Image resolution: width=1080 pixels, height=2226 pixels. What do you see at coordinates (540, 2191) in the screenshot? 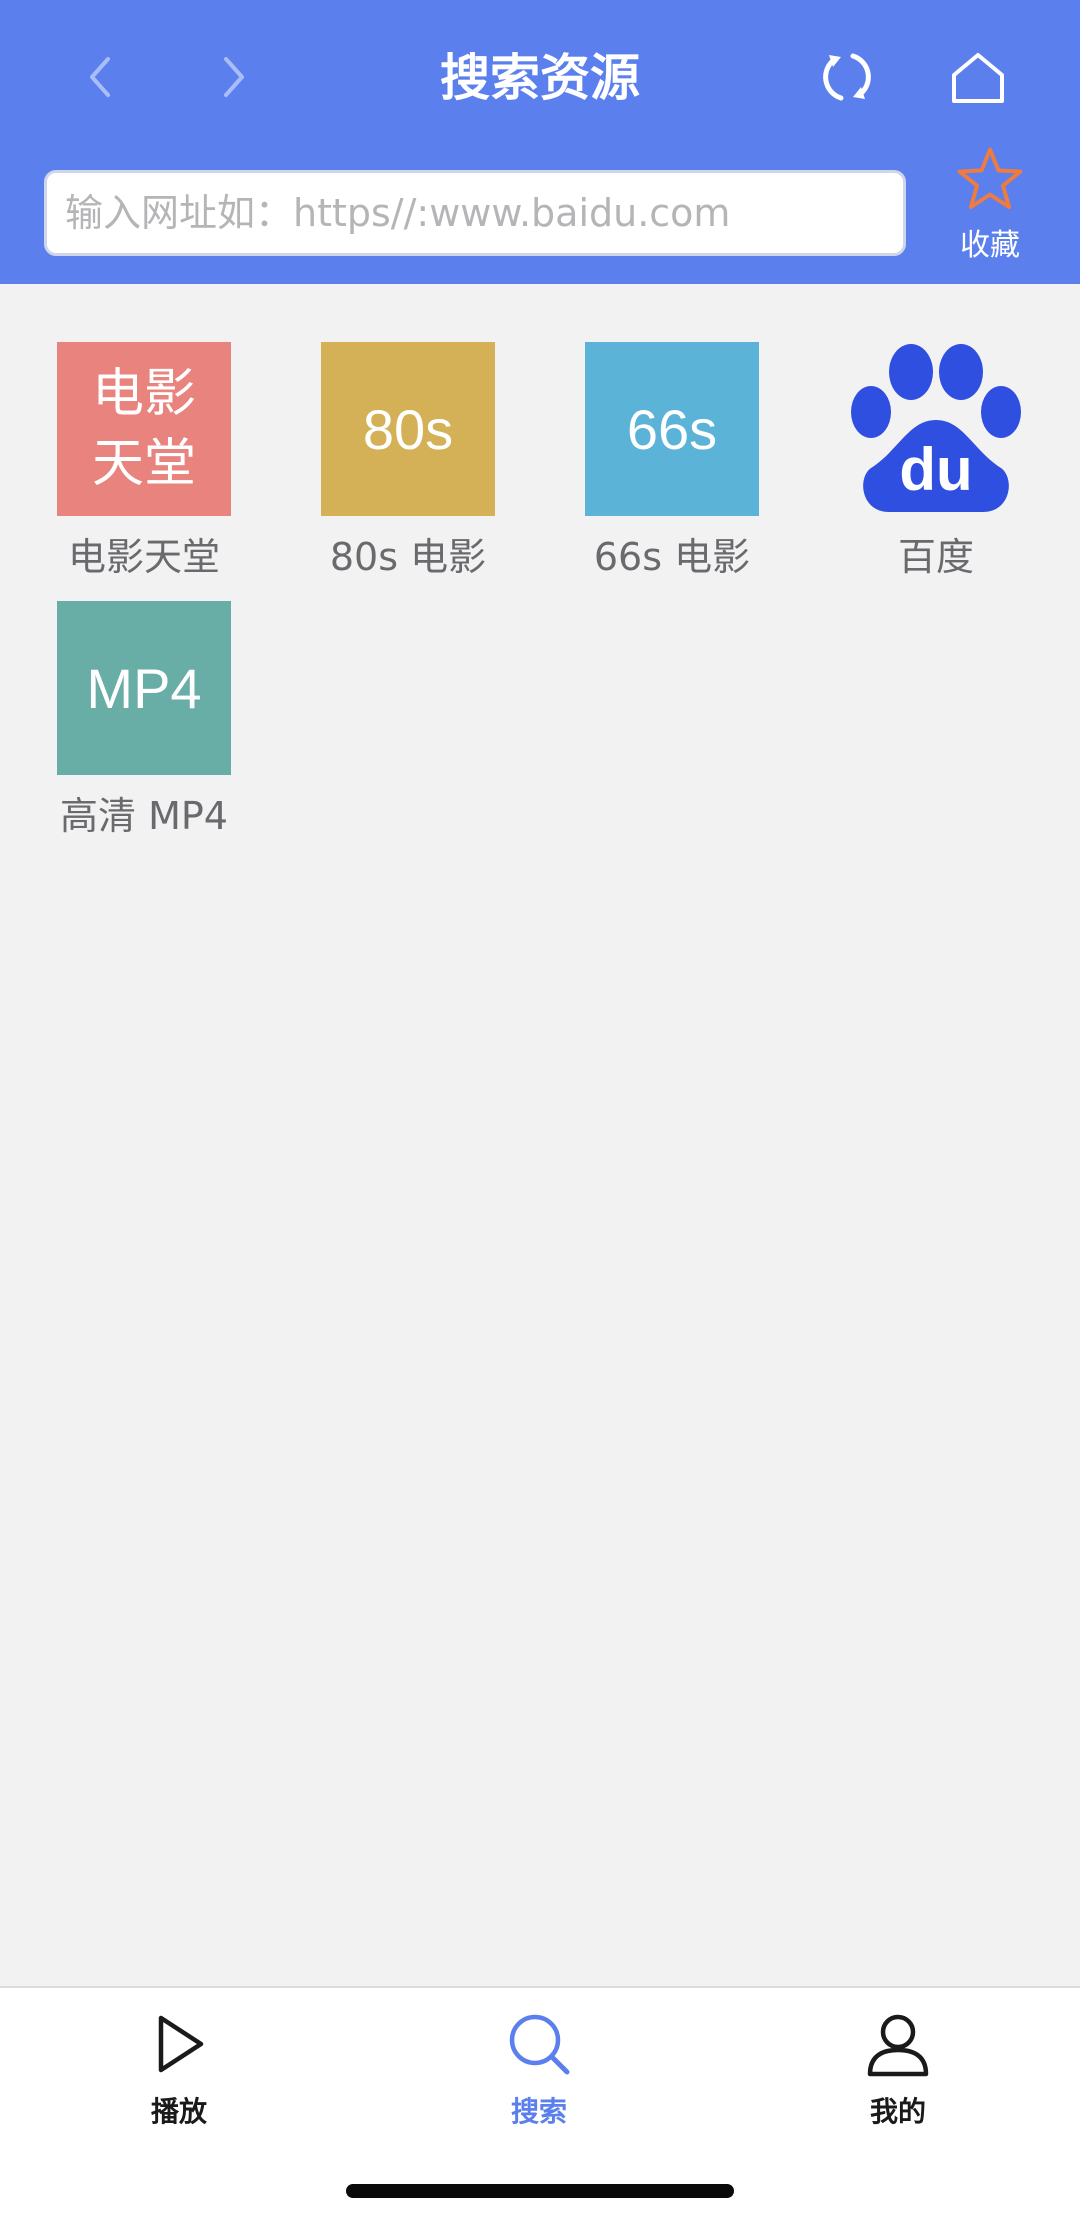
I see `home-indicator` at bounding box center [540, 2191].